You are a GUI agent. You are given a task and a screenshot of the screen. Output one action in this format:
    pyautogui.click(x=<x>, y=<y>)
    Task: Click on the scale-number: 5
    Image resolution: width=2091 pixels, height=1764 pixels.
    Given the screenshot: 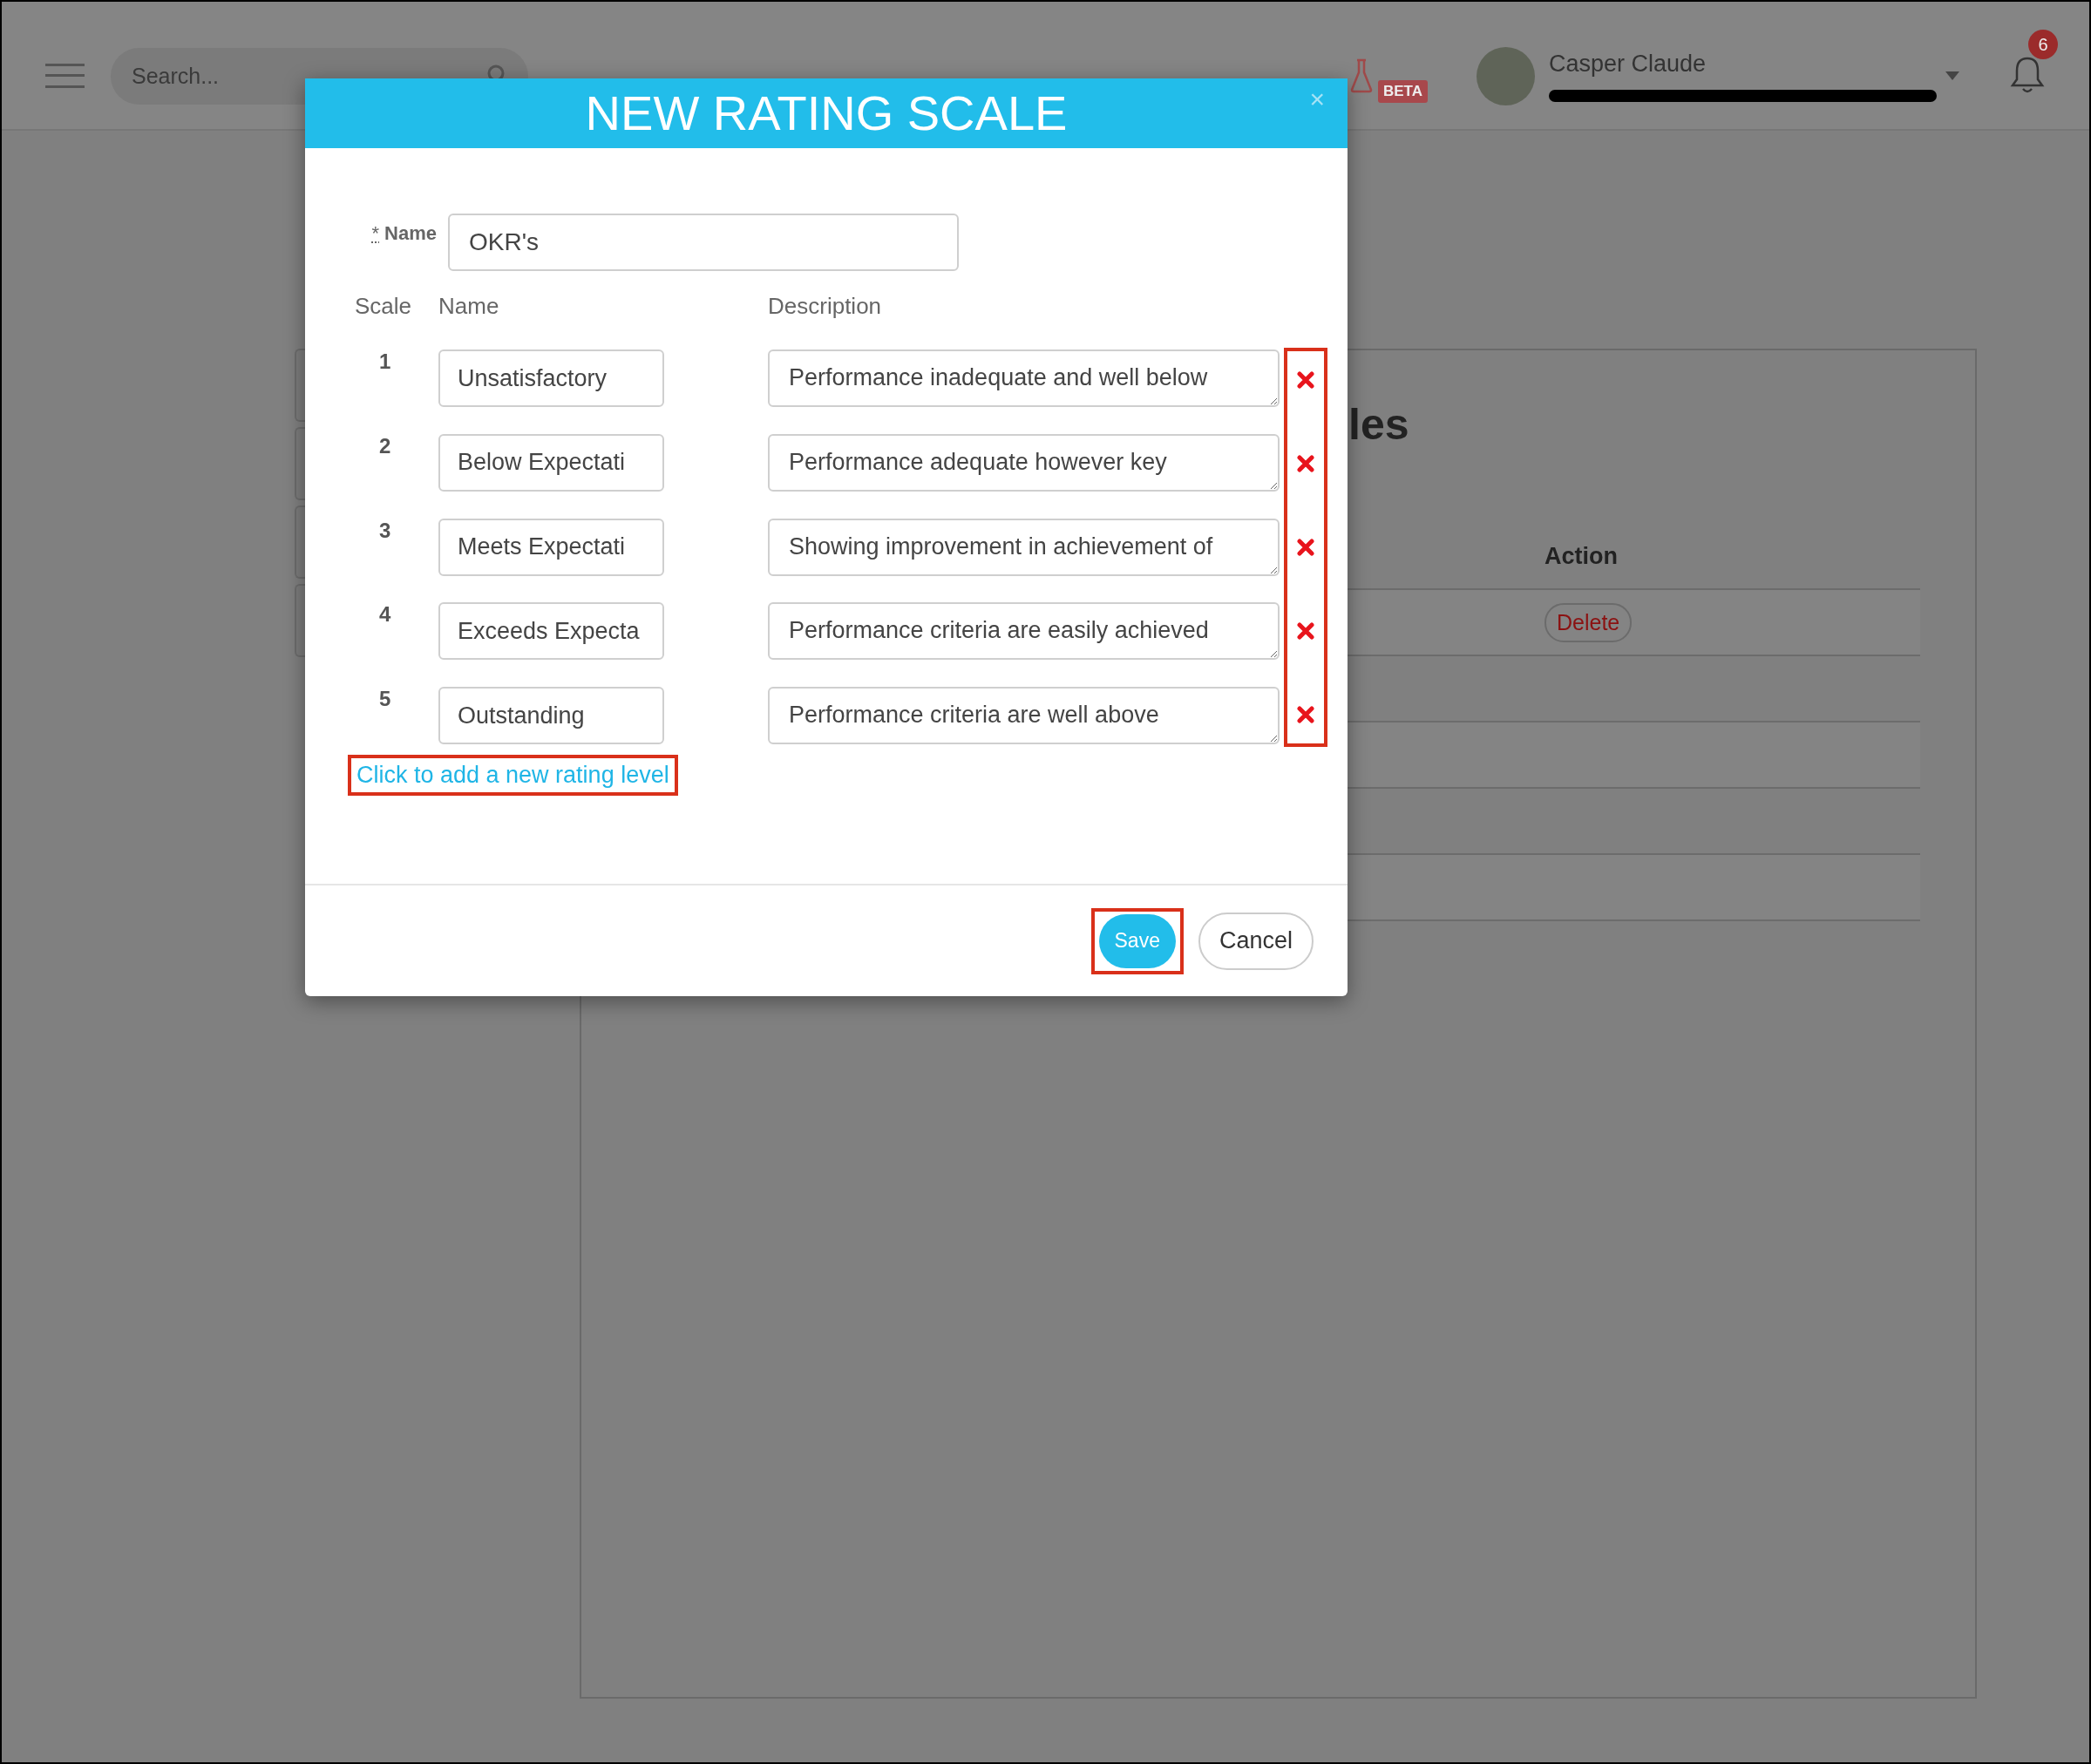 What is the action you would take?
    pyautogui.click(x=384, y=698)
    